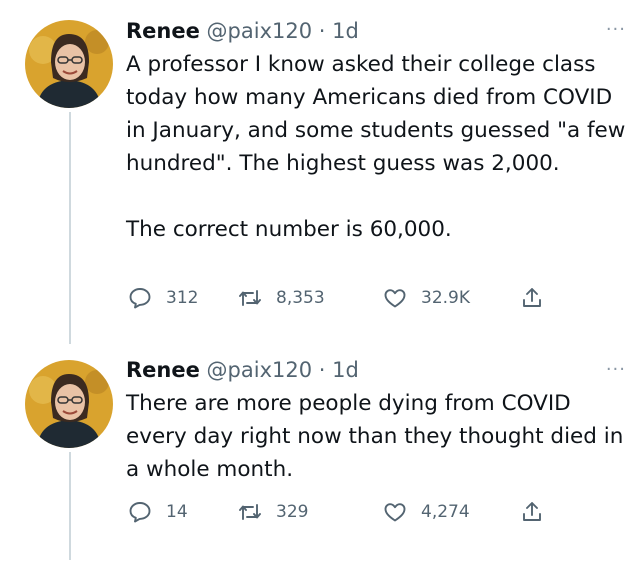  I want to click on retweet-count: 329, so click(292, 512).